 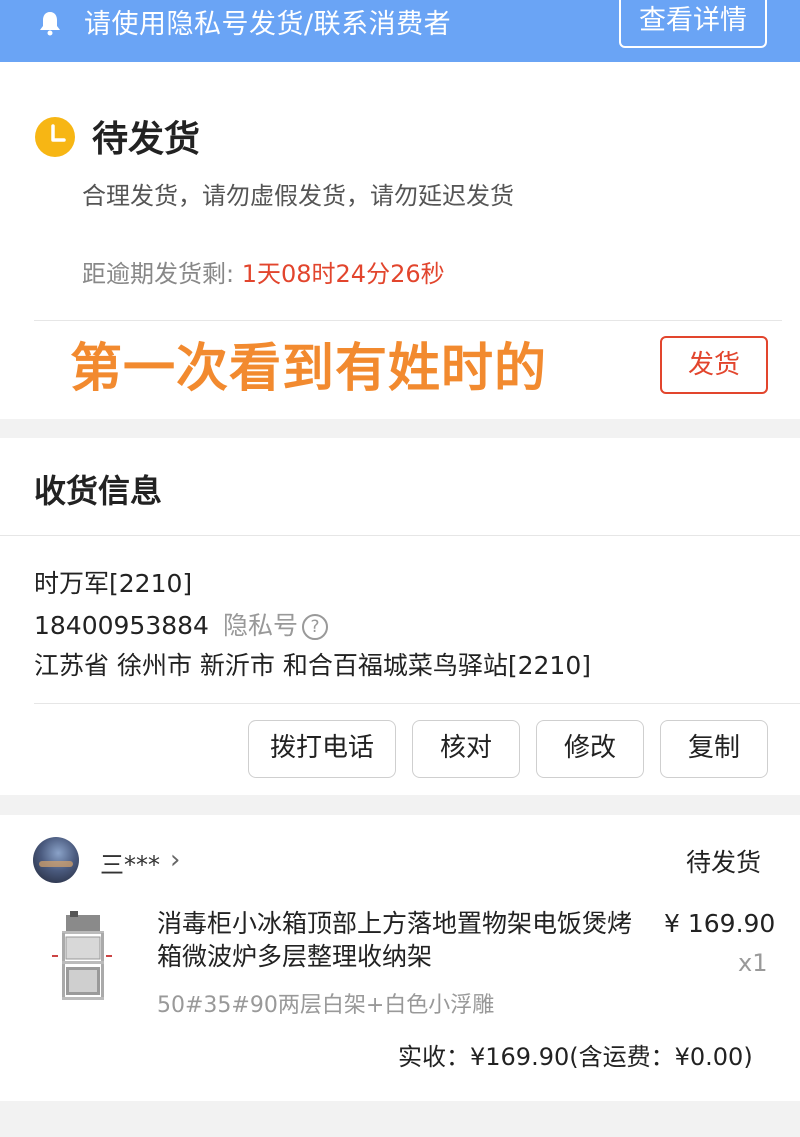 I want to click on recipient-phone-row: 18400953884 隐私号?, so click(x=181, y=624).